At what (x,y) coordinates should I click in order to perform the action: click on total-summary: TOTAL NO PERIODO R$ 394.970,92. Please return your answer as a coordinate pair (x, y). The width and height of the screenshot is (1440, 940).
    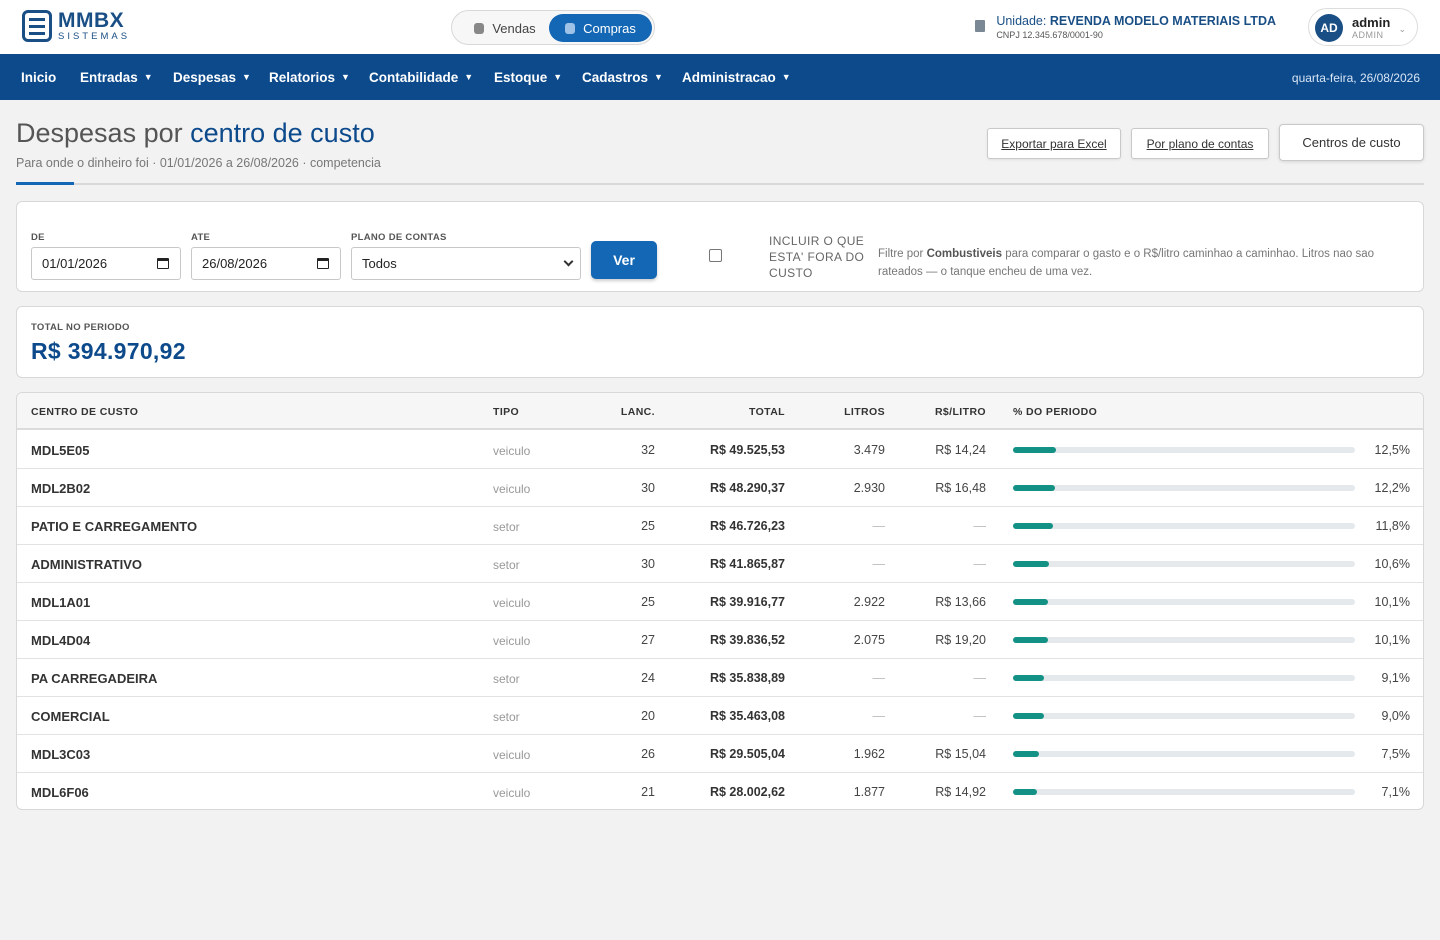
    Looking at the image, I should click on (720, 342).